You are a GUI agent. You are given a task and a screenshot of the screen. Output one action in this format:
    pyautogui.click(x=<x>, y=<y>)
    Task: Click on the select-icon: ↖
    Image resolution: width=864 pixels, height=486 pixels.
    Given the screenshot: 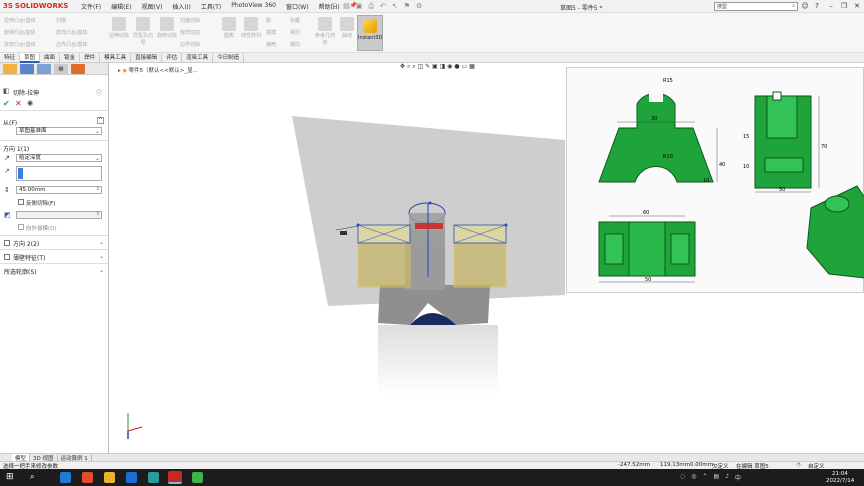 What is the action you would take?
    pyautogui.click(x=395, y=6)
    